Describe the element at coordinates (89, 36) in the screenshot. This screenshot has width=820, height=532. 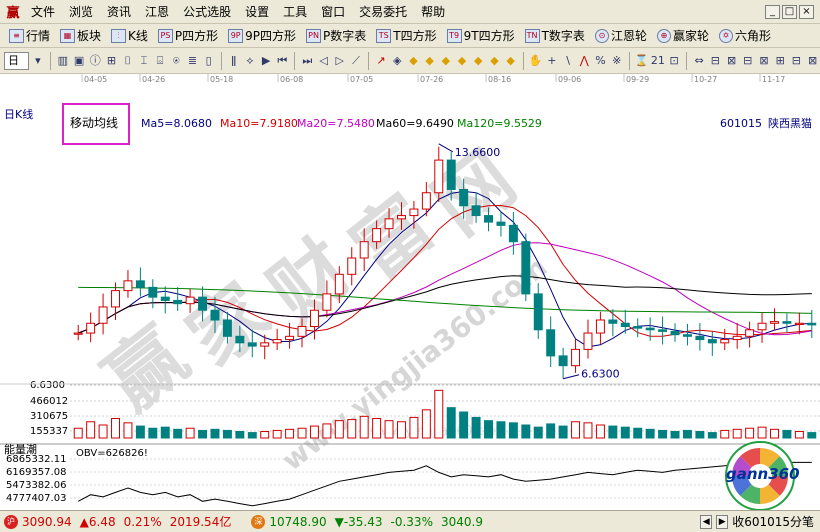
I see `toolbar-label-1: 板块` at that location.